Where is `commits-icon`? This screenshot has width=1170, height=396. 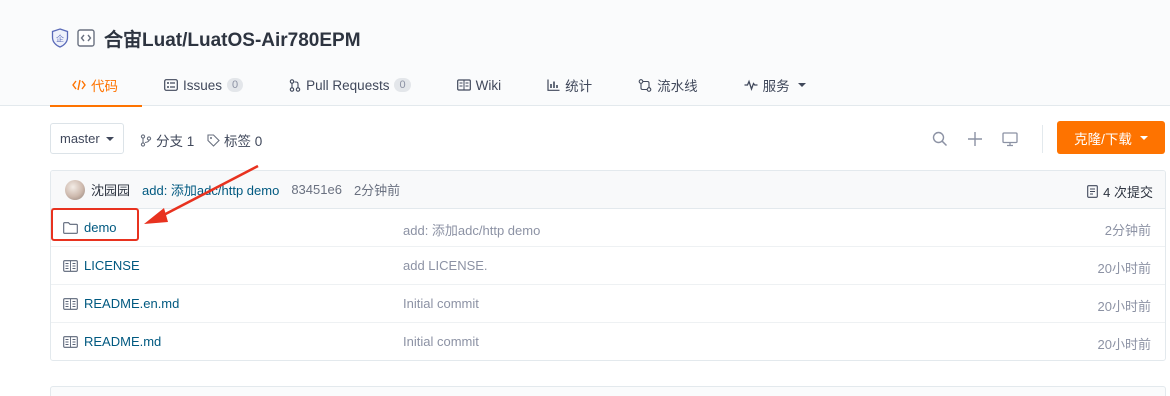 commits-icon is located at coordinates (1093, 191).